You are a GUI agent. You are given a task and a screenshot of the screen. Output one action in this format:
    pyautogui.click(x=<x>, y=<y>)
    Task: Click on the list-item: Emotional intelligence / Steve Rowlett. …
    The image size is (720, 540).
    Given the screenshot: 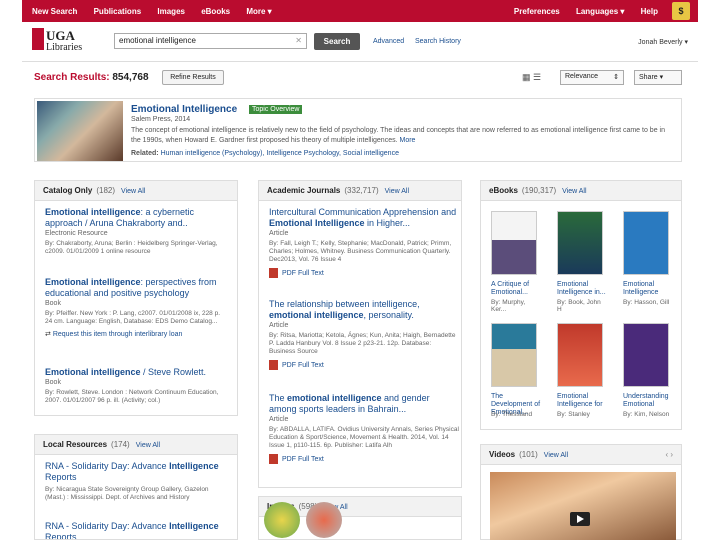 What is the action you would take?
    pyautogui.click(x=137, y=386)
    